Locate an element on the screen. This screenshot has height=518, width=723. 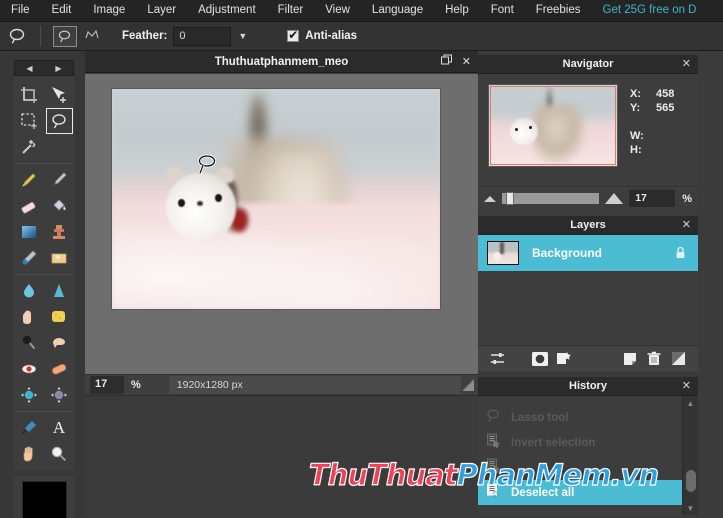
trash-icon is located at coordinates (654, 359).